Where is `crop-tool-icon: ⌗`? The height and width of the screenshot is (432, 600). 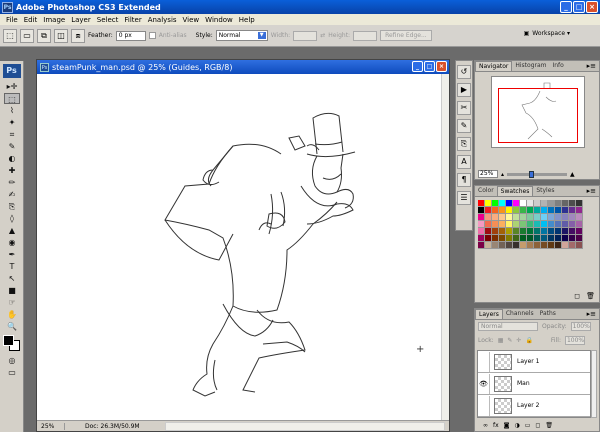
crop-tool-icon: ⌗ is located at coordinates (12, 134).